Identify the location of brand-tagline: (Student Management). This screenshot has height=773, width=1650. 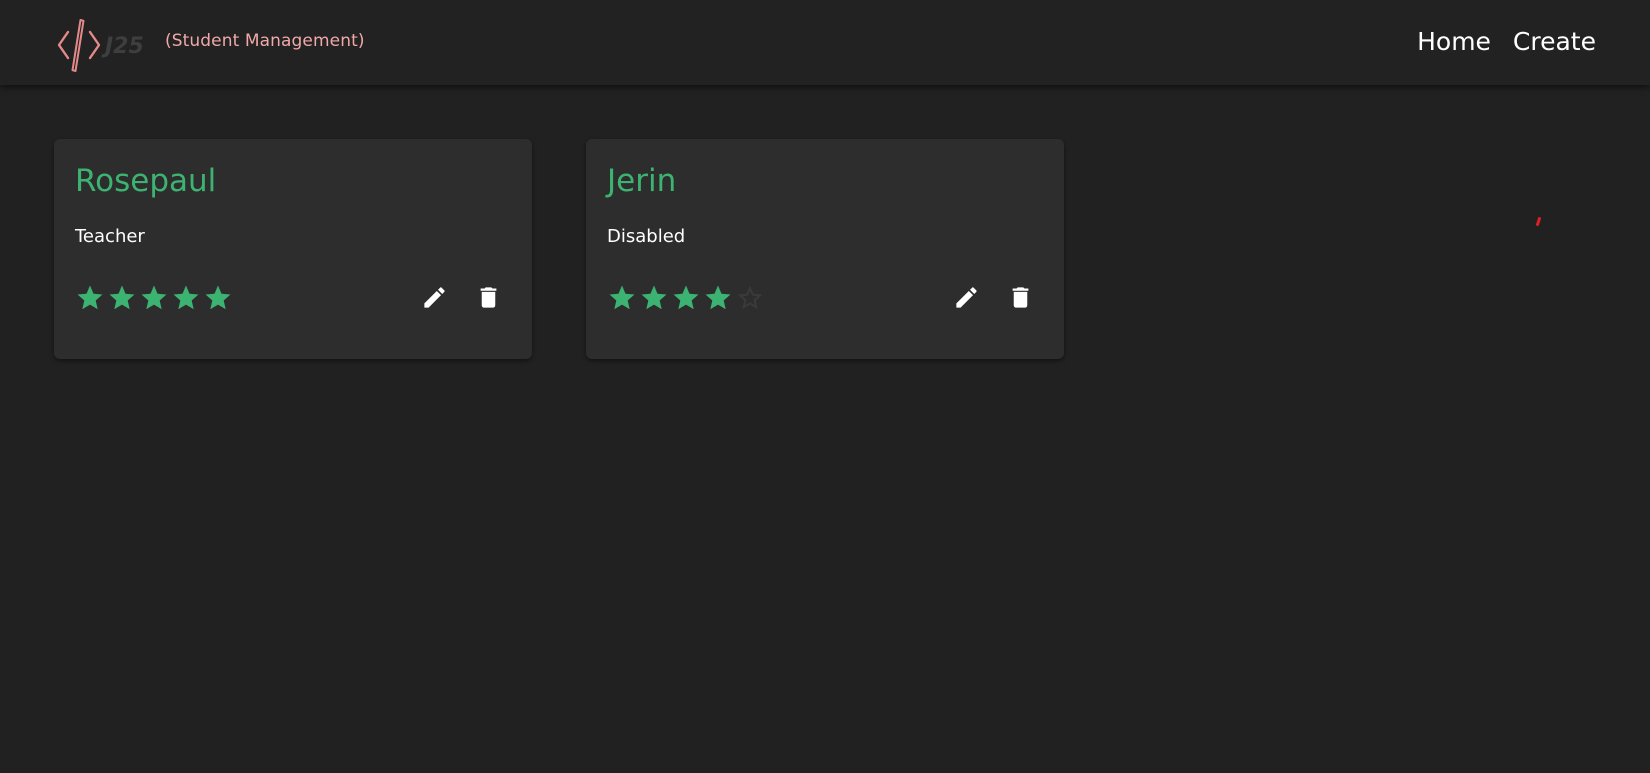
(265, 41).